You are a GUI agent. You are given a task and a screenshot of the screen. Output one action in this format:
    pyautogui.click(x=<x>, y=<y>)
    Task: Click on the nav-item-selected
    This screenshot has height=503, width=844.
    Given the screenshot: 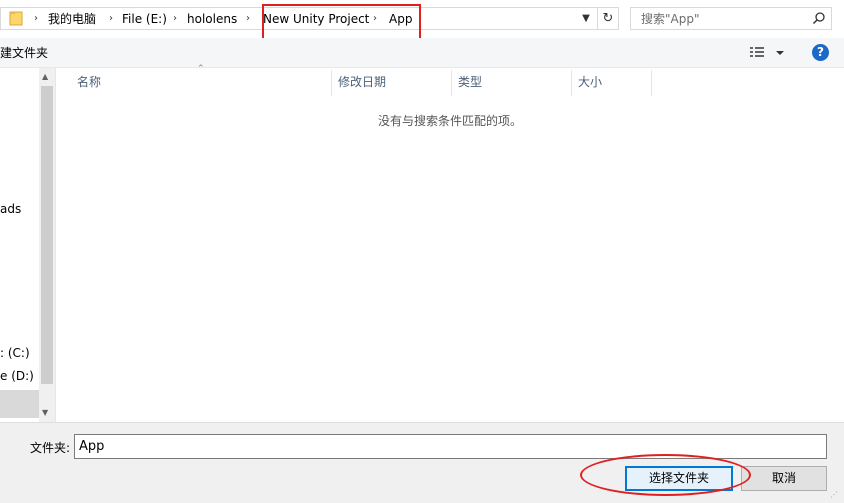 What is the action you would take?
    pyautogui.click(x=19, y=404)
    